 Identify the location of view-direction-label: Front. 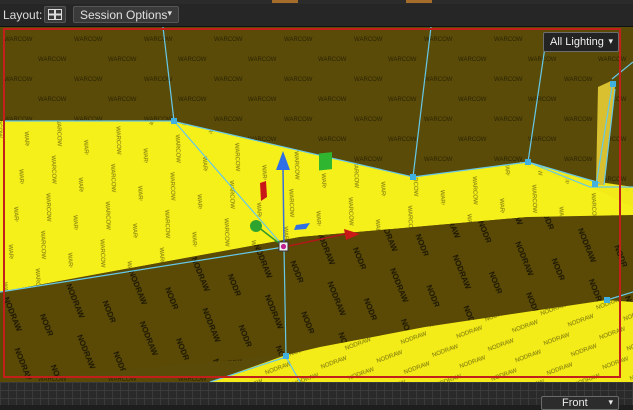
(575, 403).